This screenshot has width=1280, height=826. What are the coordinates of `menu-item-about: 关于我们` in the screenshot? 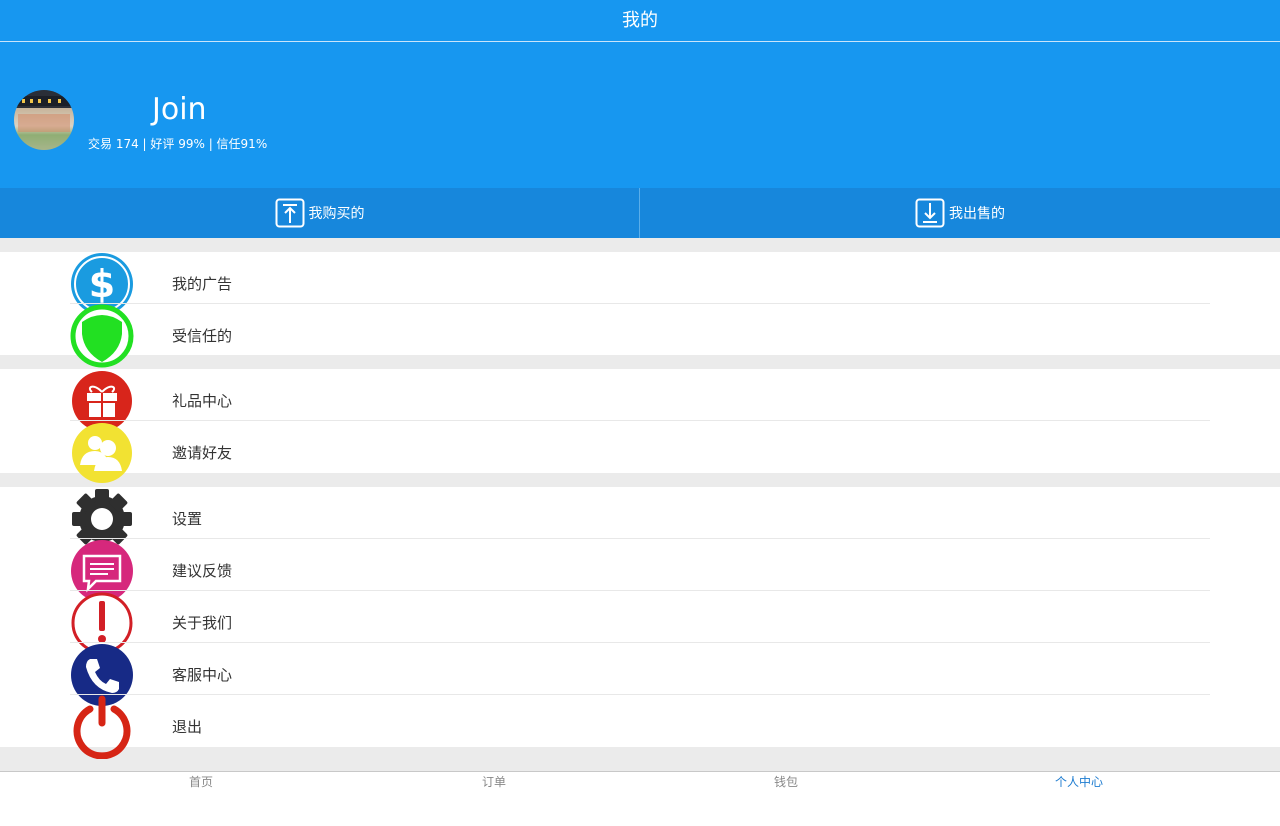 It's located at (640, 622).